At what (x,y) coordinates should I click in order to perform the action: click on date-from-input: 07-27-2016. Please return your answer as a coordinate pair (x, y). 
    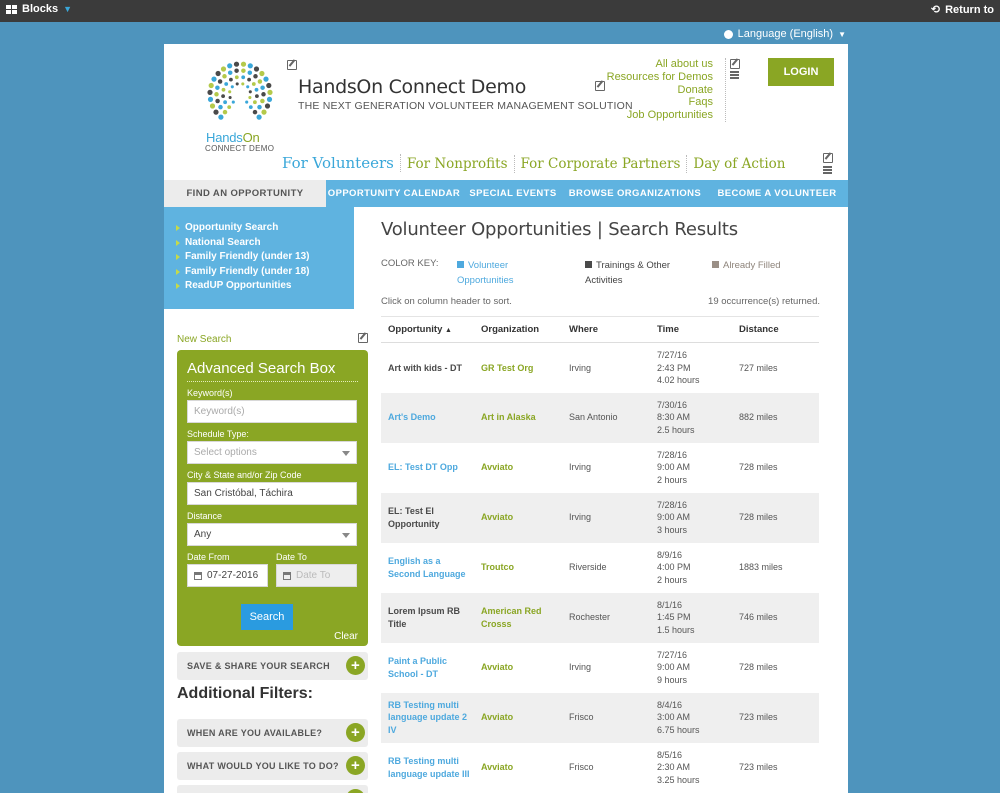
    Looking at the image, I should click on (227, 575).